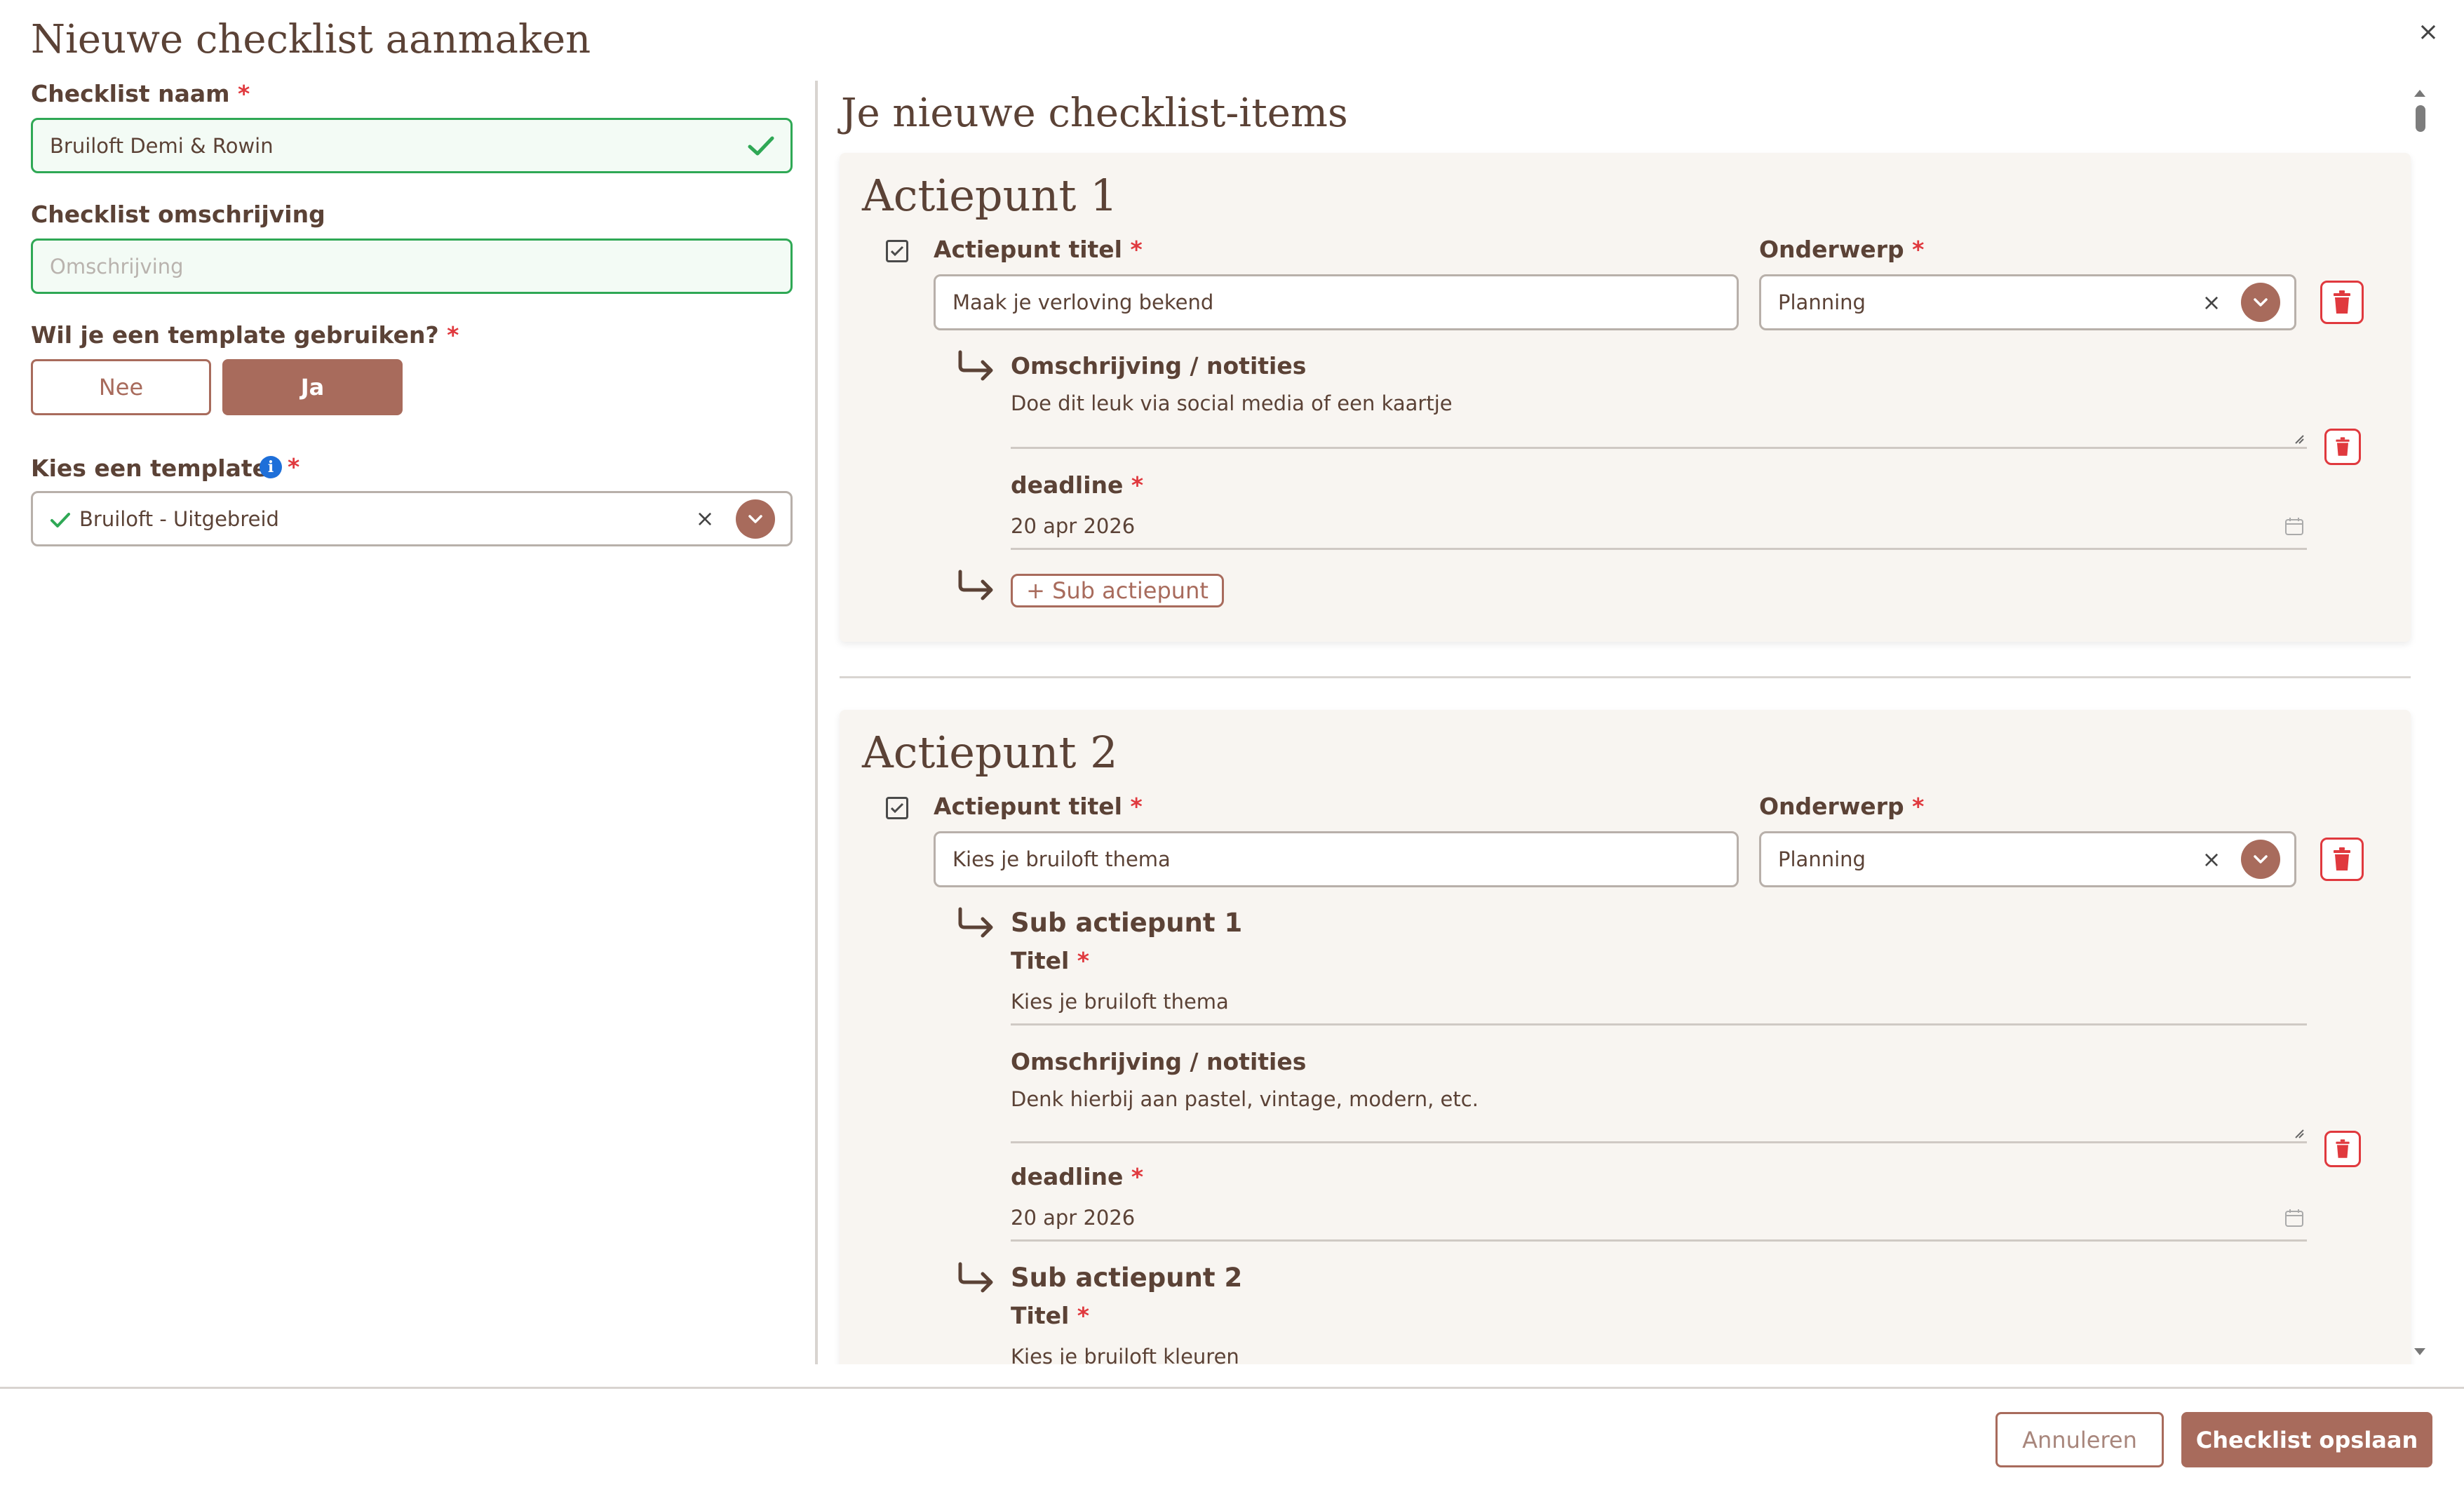  Describe the element at coordinates (990, 752) in the screenshot. I see `actiepunt-title: Actiepunt 2` at that location.